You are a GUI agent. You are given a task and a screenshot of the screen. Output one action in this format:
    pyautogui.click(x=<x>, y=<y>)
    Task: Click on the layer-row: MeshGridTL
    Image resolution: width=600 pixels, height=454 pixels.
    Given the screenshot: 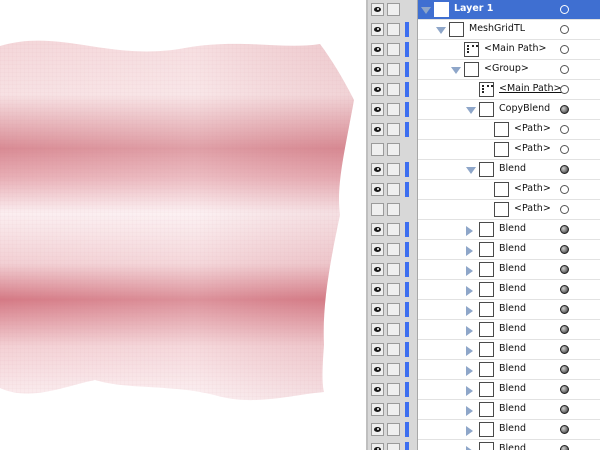 What is the action you would take?
    pyautogui.click(x=484, y=30)
    